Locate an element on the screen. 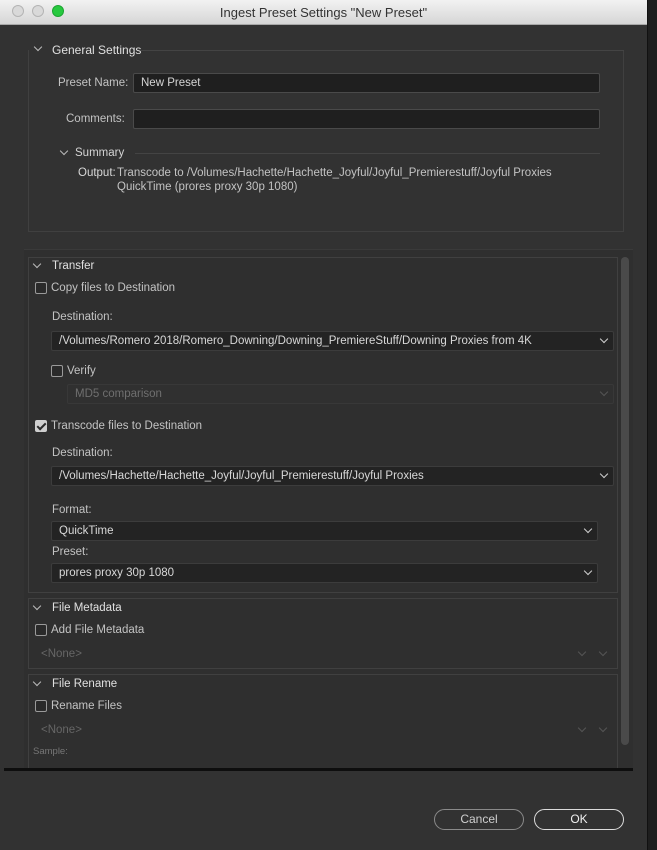 The height and width of the screenshot is (850, 657). verify-method-dropdown: MD5 comparison is located at coordinates (340, 394).